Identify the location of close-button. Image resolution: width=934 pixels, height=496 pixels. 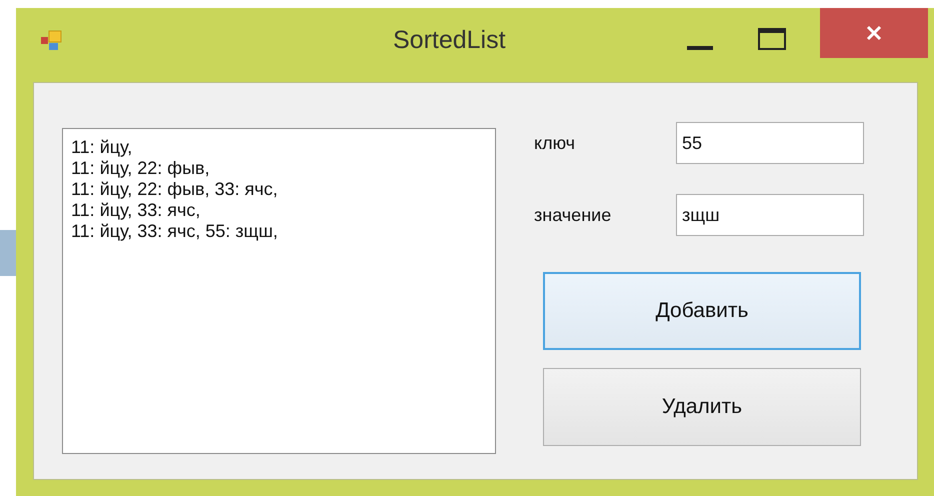
(874, 33).